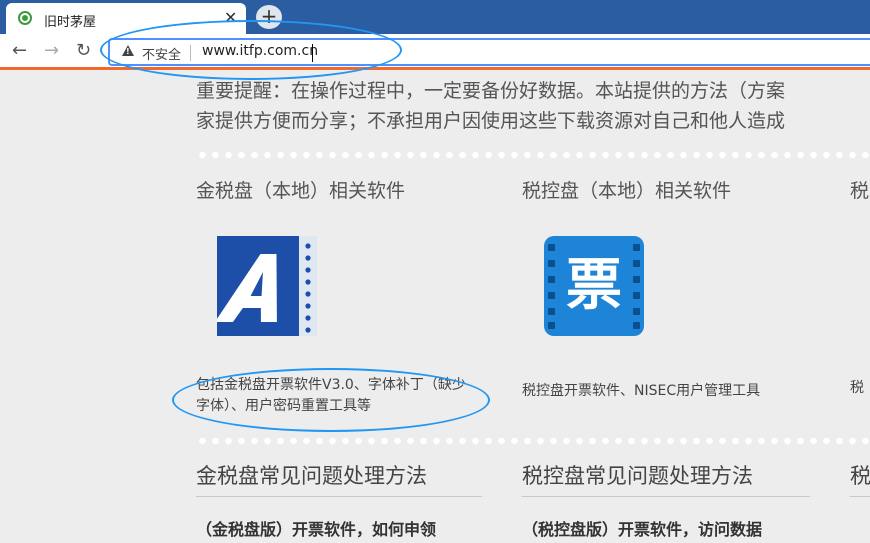  I want to click on browser-tab: 旧时茅屋 ✕, so click(126, 18).